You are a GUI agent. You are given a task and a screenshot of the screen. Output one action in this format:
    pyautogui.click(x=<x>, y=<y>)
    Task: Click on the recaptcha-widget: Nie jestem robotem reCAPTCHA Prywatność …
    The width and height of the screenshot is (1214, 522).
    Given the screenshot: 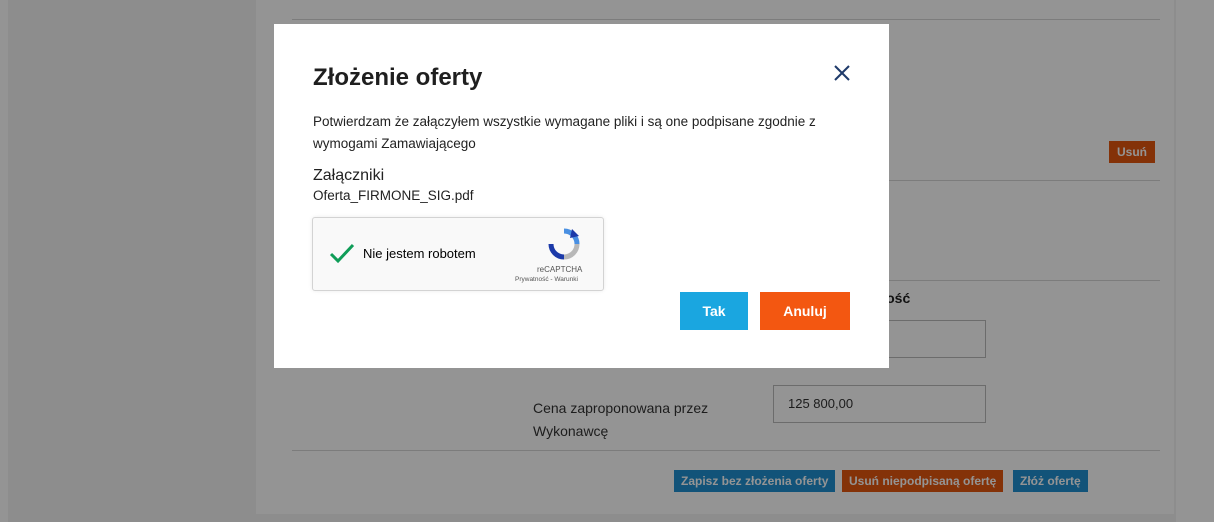 What is the action you would take?
    pyautogui.click(x=458, y=254)
    